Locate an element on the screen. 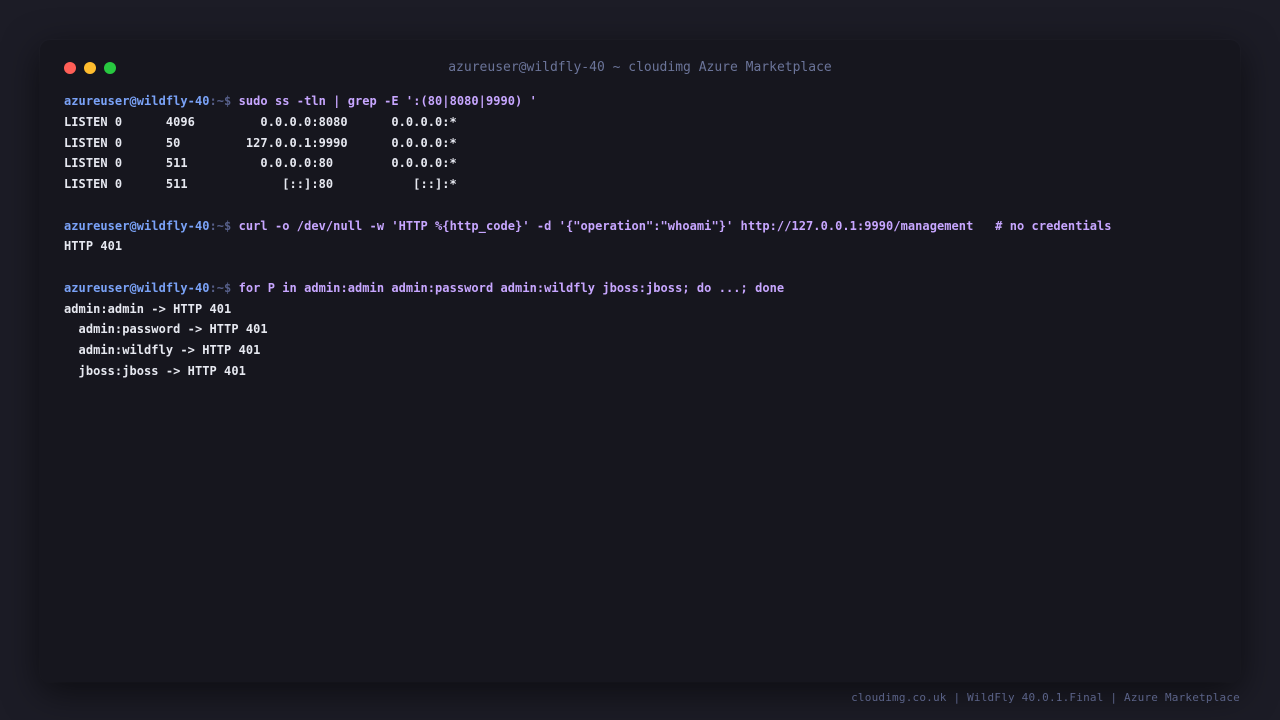 This screenshot has width=1280, height=720. output-line: admin:wildfly -> HTTP 401 is located at coordinates (162, 350).